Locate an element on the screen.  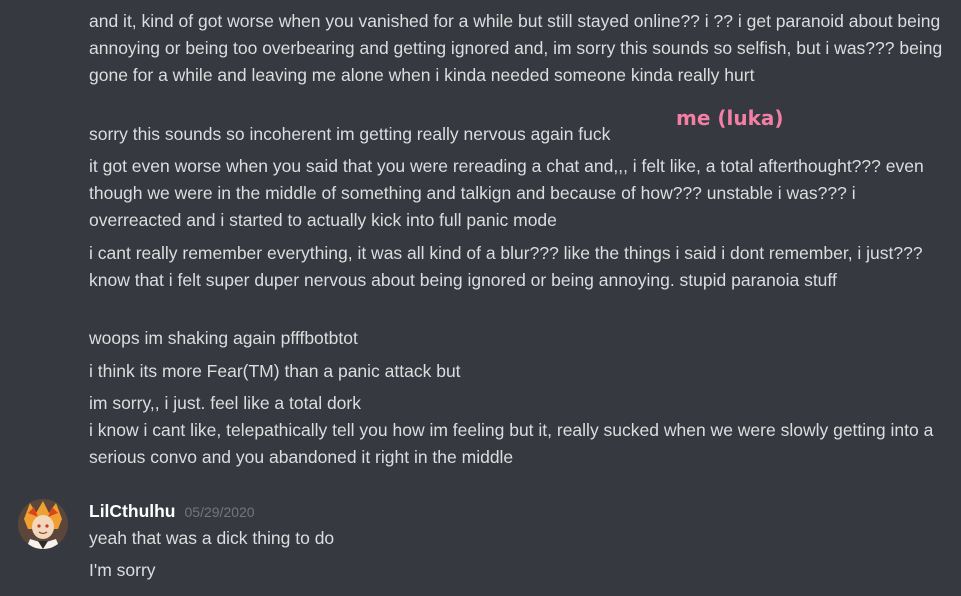
message-header: LilCthulhu 05/29/2020 is located at coordinates (172, 511).